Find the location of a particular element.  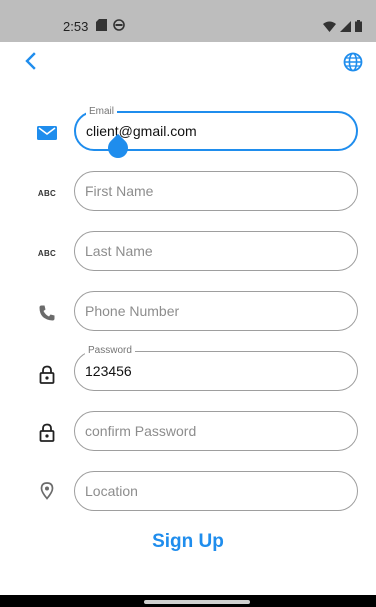

location-field is located at coordinates (216, 491).